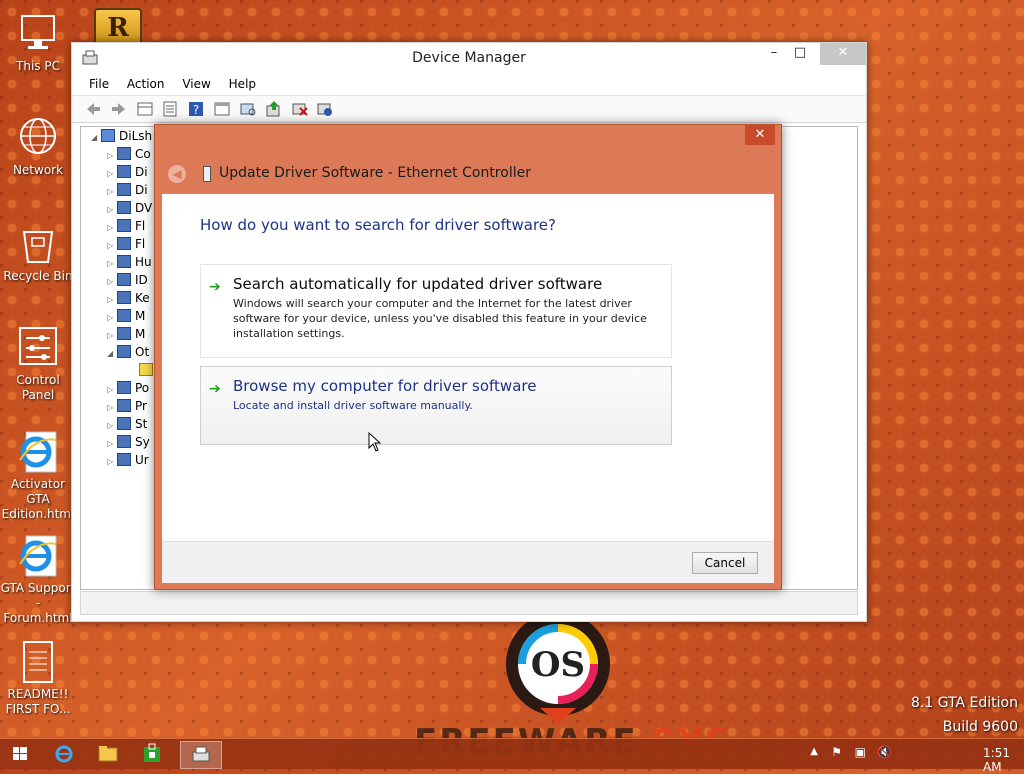  Describe the element at coordinates (38, 276) in the screenshot. I see `desktop-icon-label: Recycle Bin` at that location.